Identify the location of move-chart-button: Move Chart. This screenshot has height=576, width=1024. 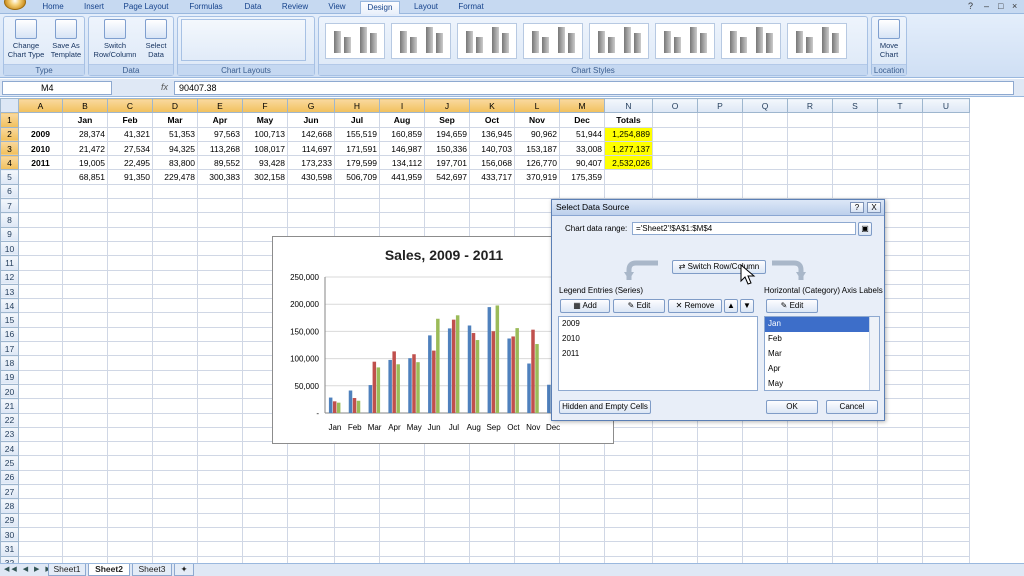
(889, 39).